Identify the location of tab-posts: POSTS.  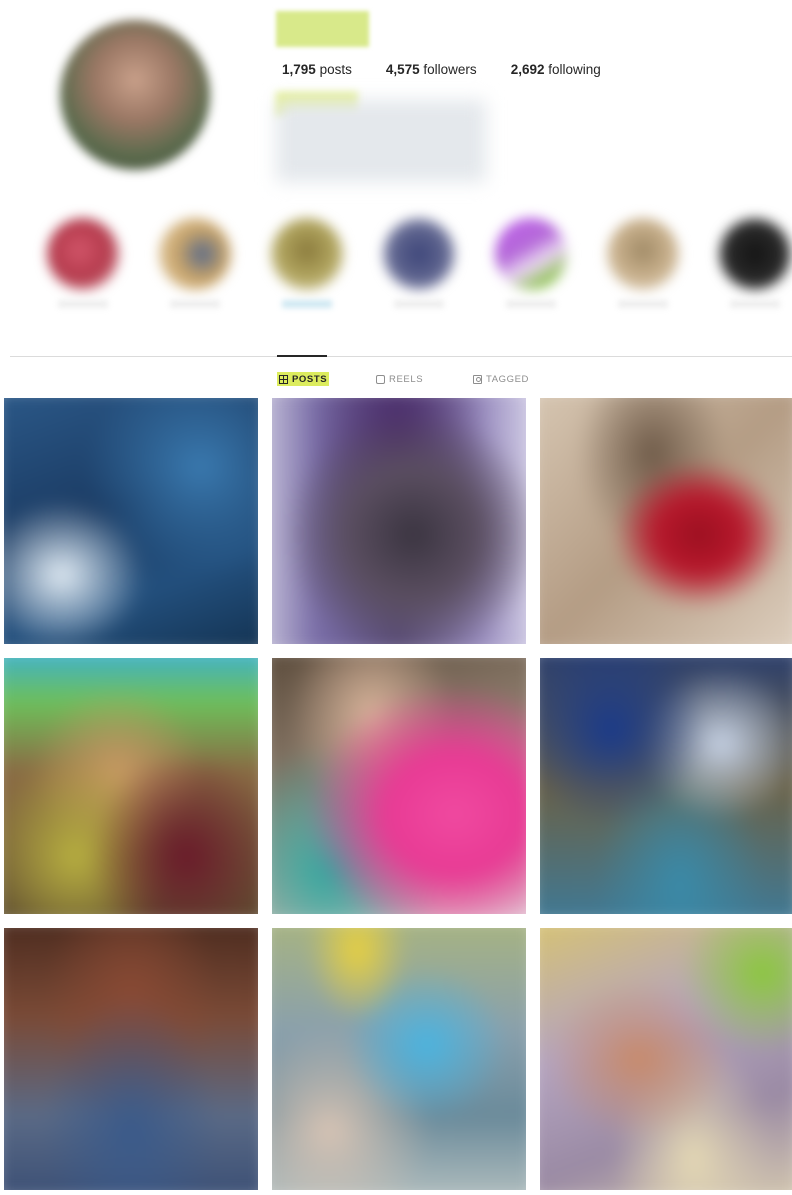
(303, 379).